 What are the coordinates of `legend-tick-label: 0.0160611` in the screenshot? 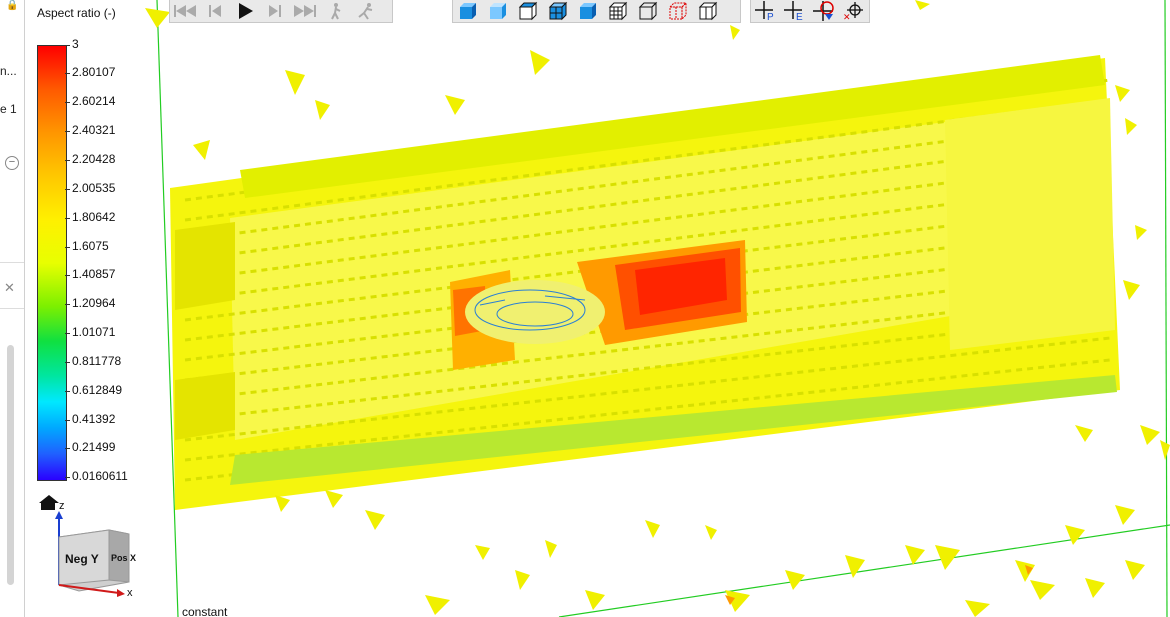 It's located at (100, 476).